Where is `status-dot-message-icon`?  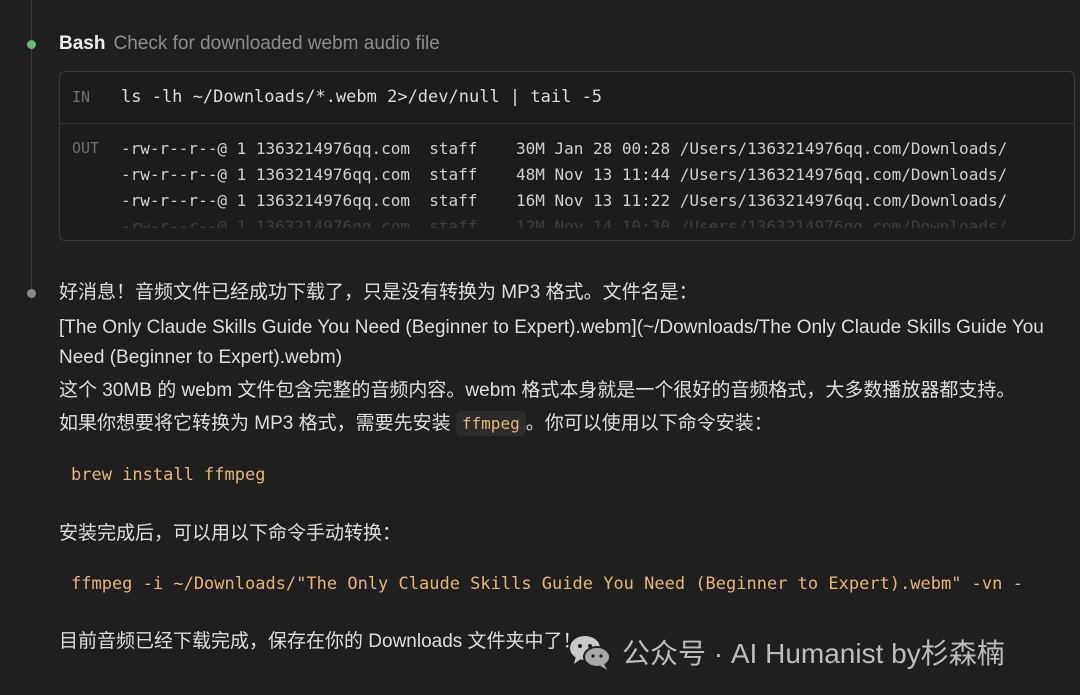 status-dot-message-icon is located at coordinates (31, 293).